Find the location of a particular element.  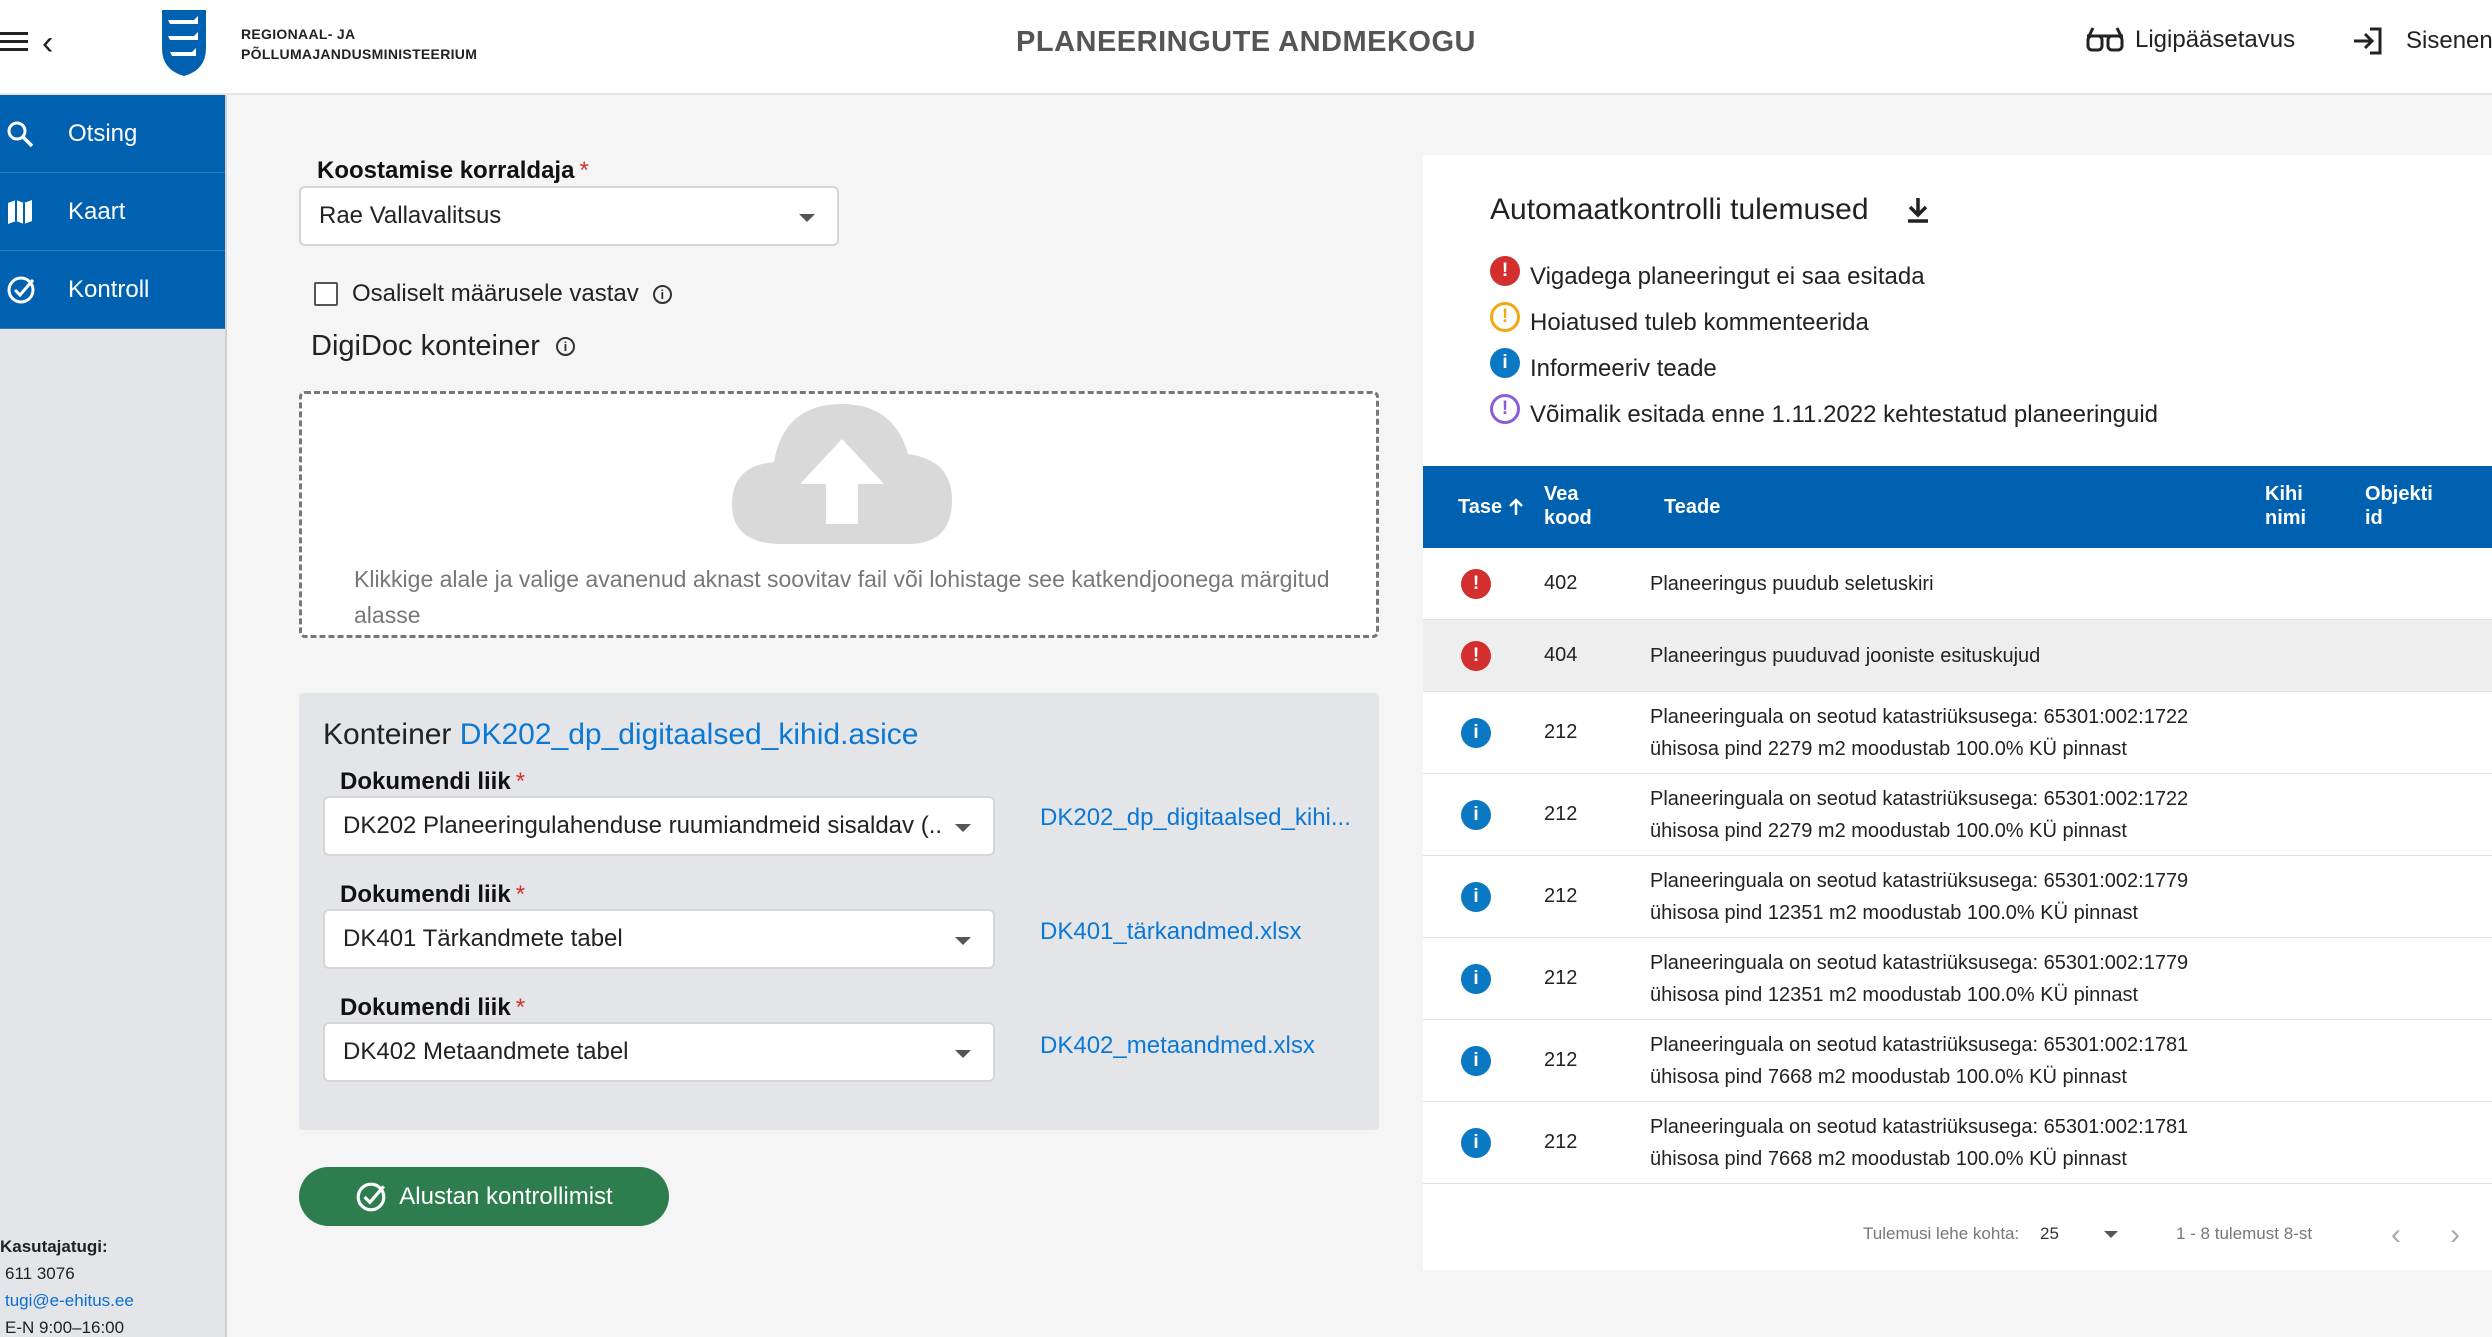

support-phone: 611 3076 is located at coordinates (40, 1273).